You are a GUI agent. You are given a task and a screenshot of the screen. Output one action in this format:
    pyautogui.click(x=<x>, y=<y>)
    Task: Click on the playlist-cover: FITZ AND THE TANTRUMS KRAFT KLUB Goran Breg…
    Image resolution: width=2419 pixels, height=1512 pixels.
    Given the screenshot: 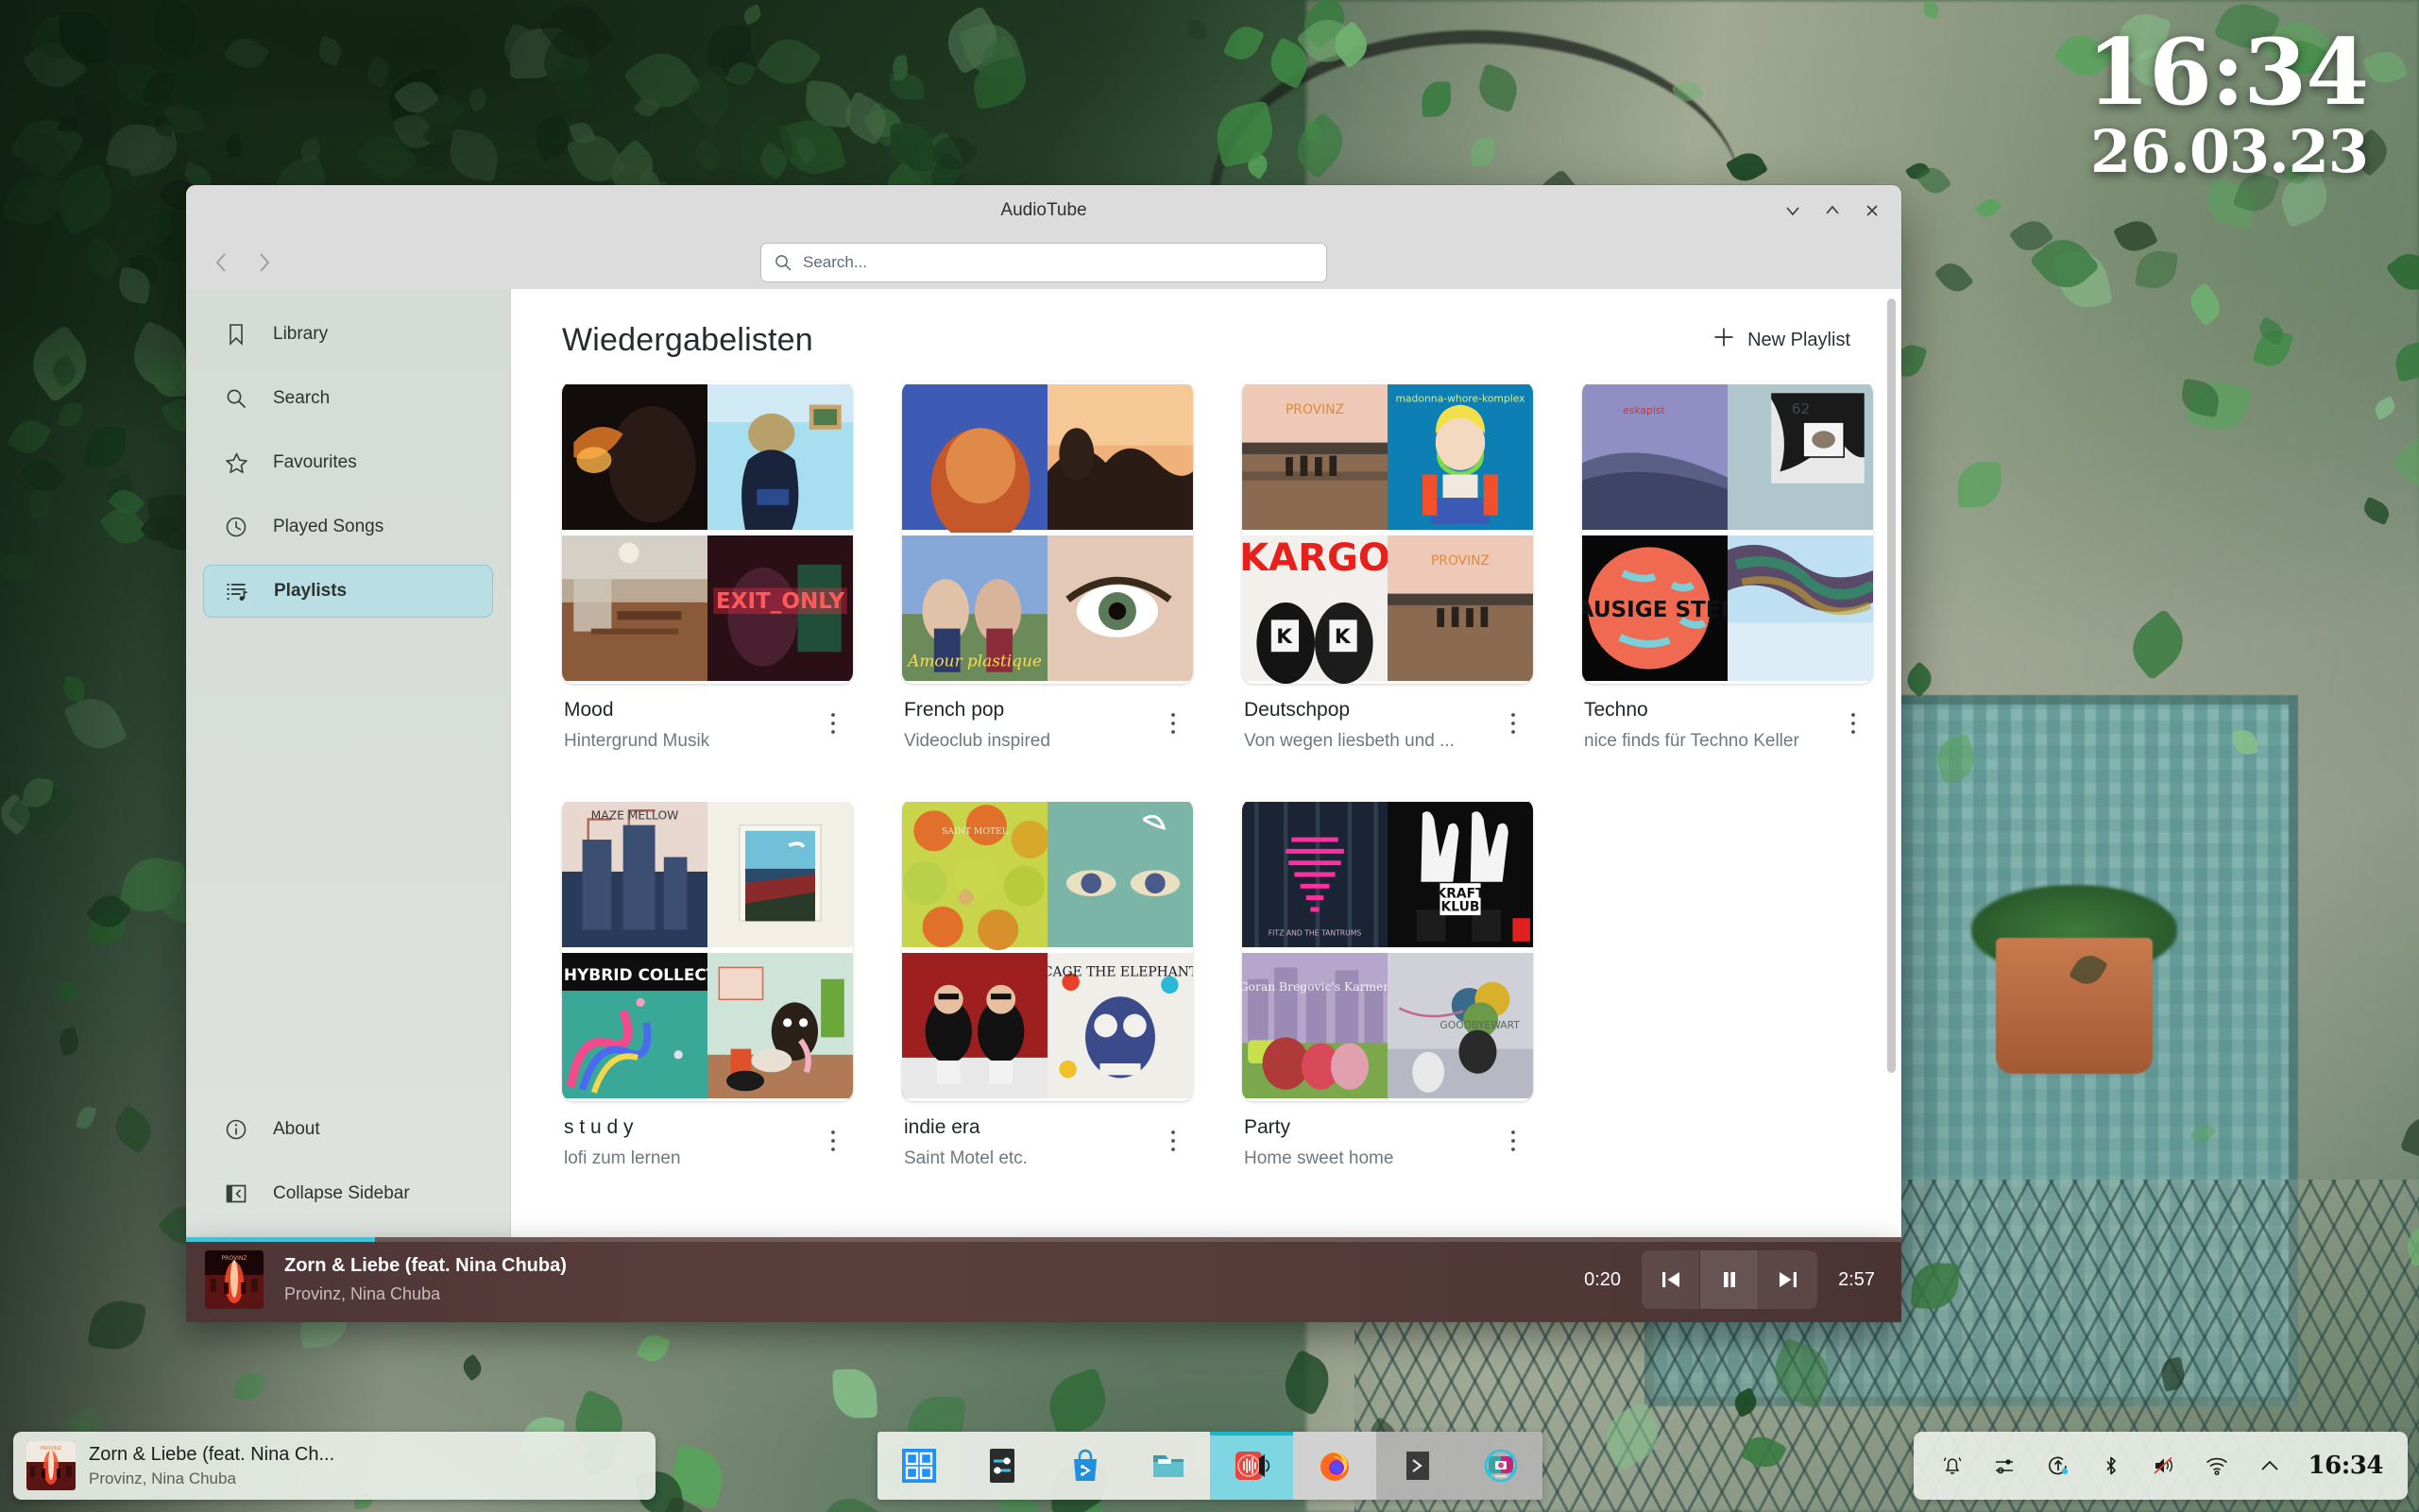 What is the action you would take?
    pyautogui.click(x=1387, y=950)
    